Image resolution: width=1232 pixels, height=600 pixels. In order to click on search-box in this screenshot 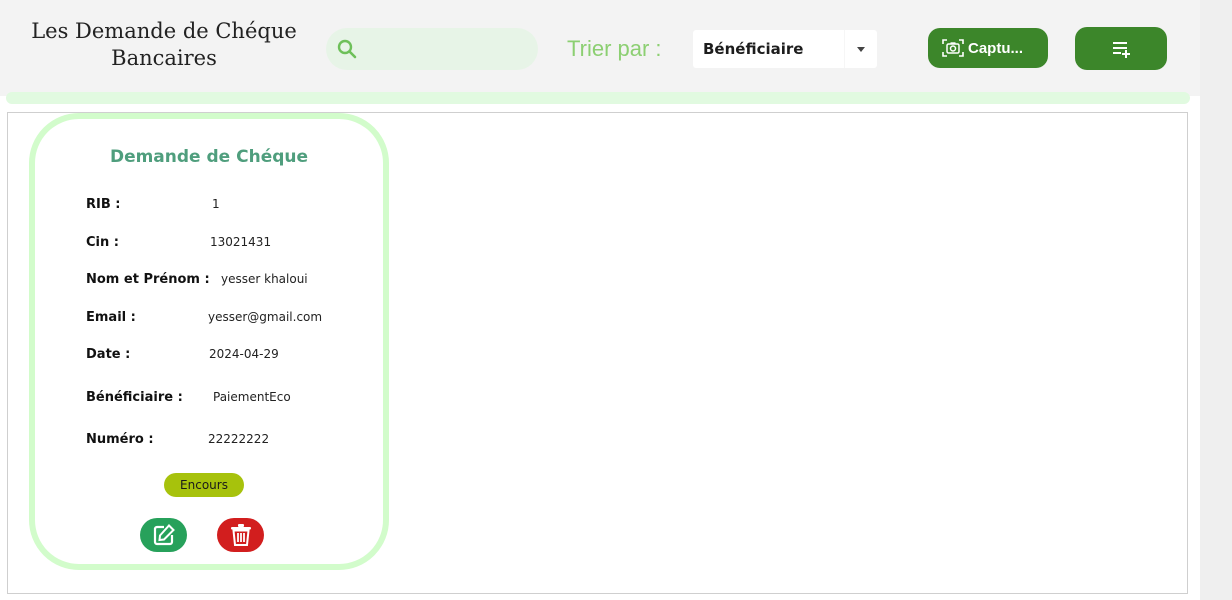, I will do `click(432, 49)`.